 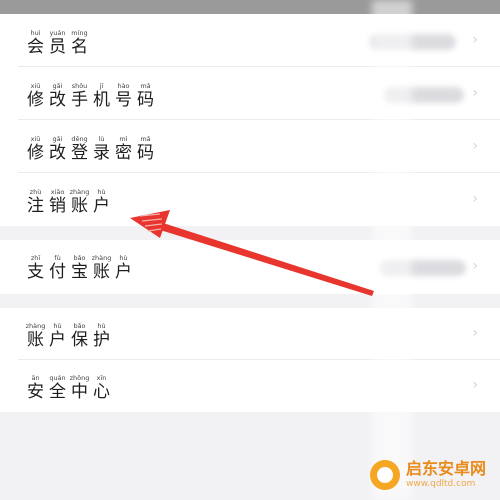 I want to click on watermark-logo-icon, so click(x=384, y=475).